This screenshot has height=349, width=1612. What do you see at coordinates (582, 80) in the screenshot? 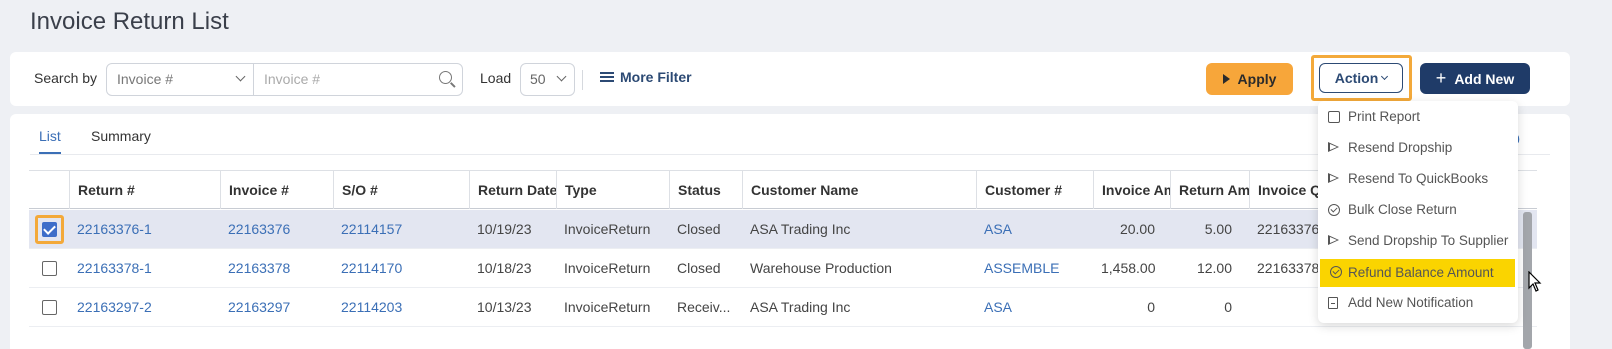
I see `divider` at bounding box center [582, 80].